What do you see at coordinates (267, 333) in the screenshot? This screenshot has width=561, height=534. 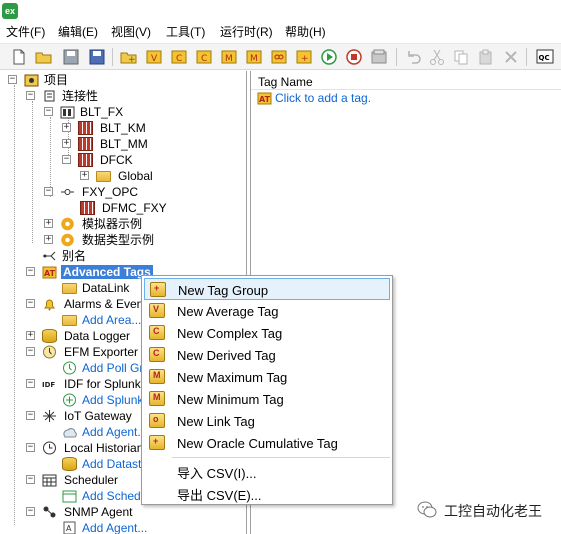 I see `menu-item-new-complex-tag: C New Complex Tag` at bounding box center [267, 333].